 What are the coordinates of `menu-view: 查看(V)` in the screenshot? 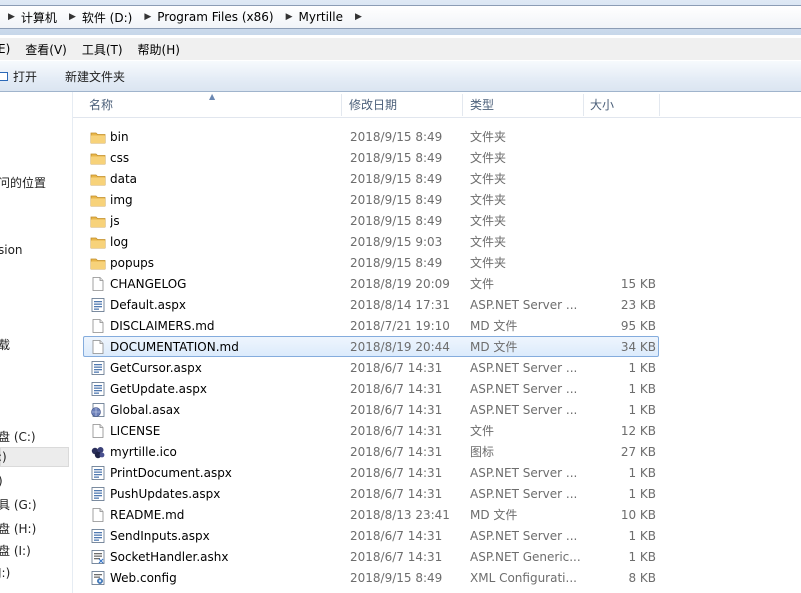 It's located at (46, 49).